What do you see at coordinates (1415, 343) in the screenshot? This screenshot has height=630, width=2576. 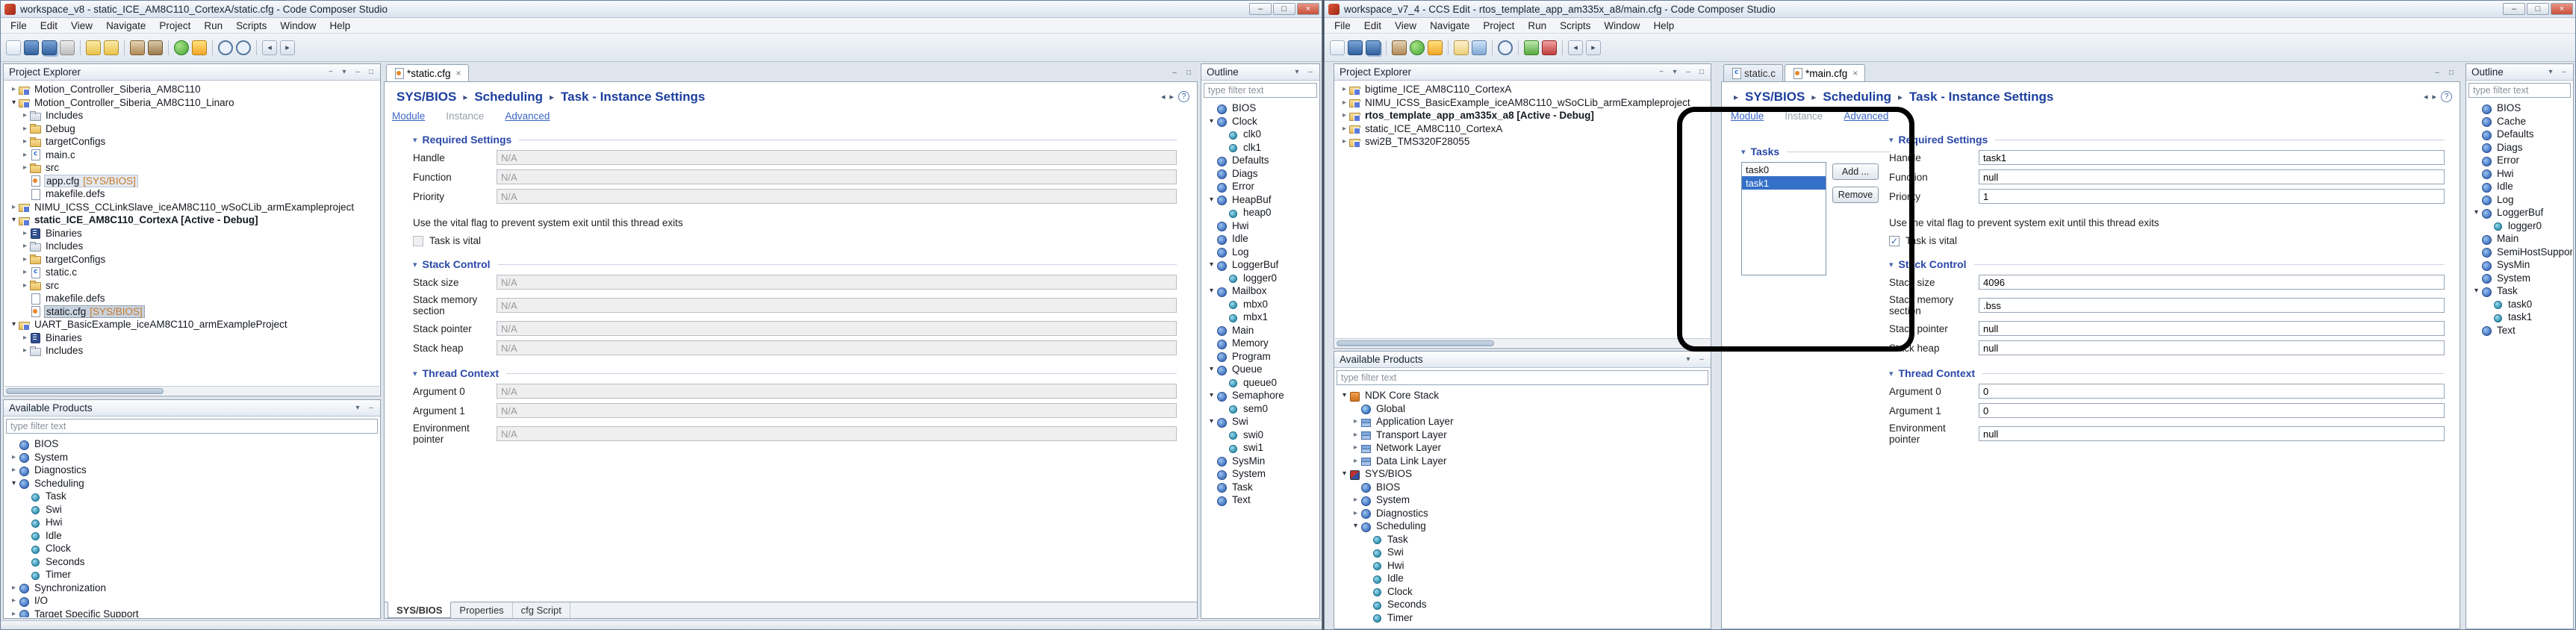 I see `scrollbar-thumb` at bounding box center [1415, 343].